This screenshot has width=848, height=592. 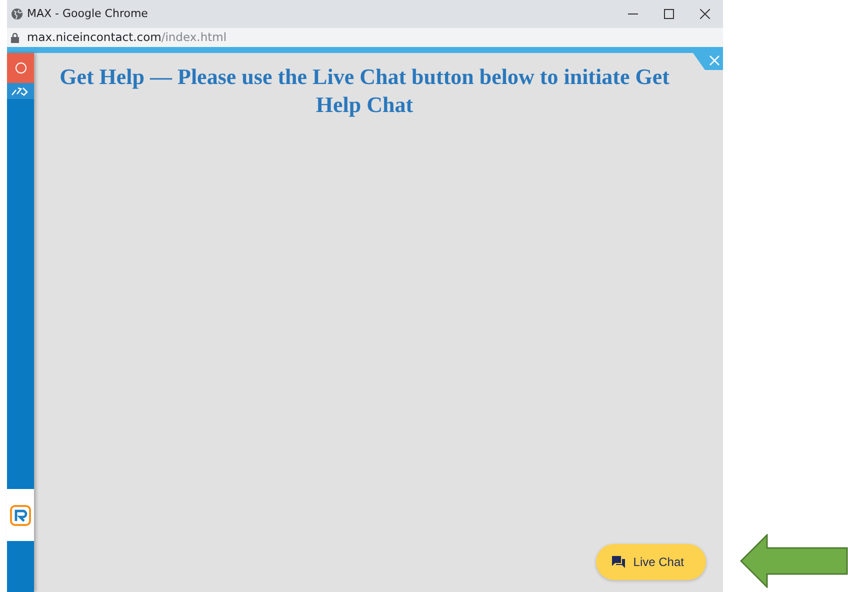 What do you see at coordinates (87, 14) in the screenshot?
I see `window-title: MAX - Google Chrome` at bounding box center [87, 14].